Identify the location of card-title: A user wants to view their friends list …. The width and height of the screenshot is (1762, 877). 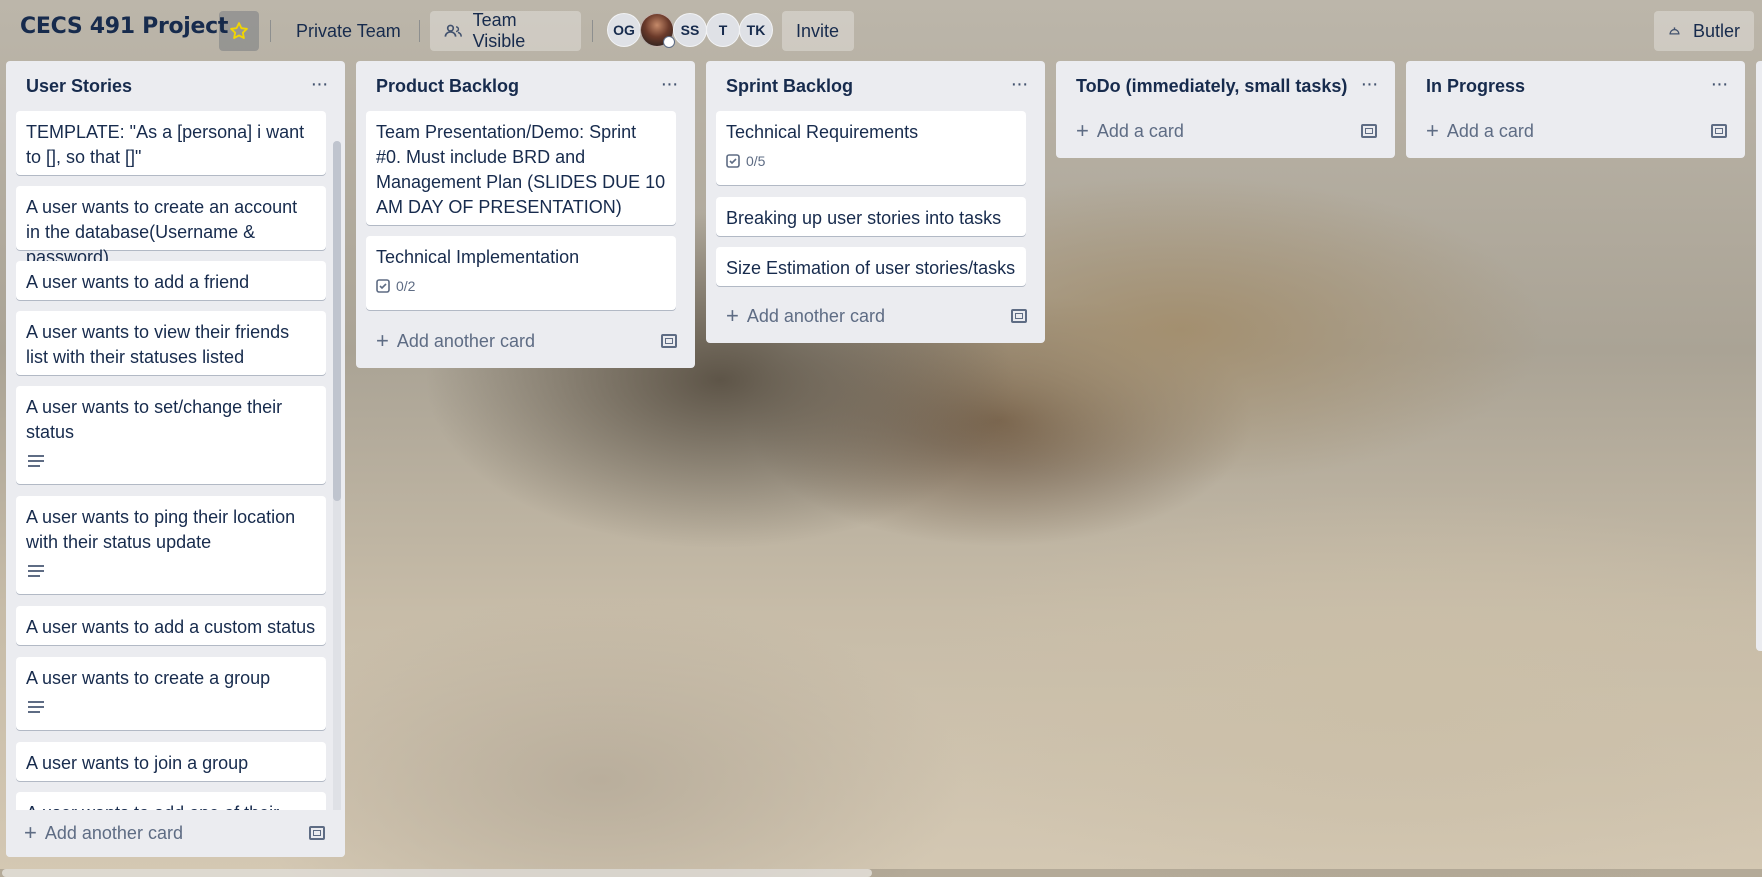
(158, 344).